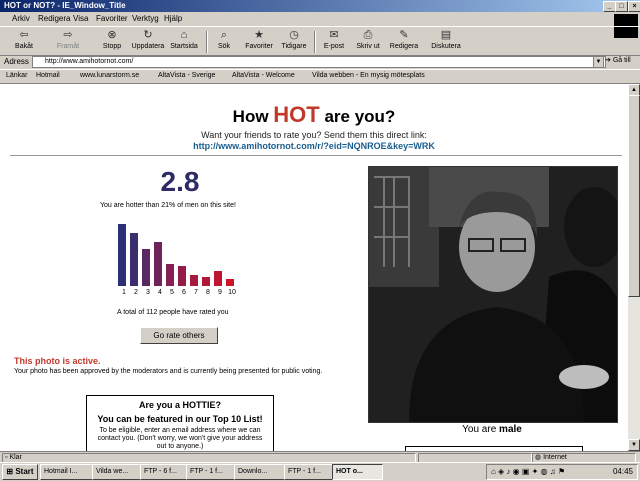  Describe the element at coordinates (68, 35) in the screenshot. I see `forward-arrow-icon: ⇨` at that location.